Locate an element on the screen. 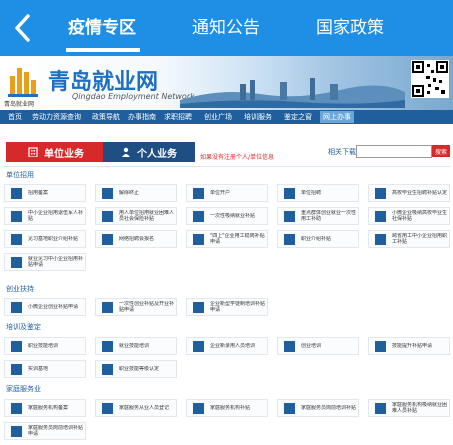  service-card: 单位开户 is located at coordinates (227, 193).